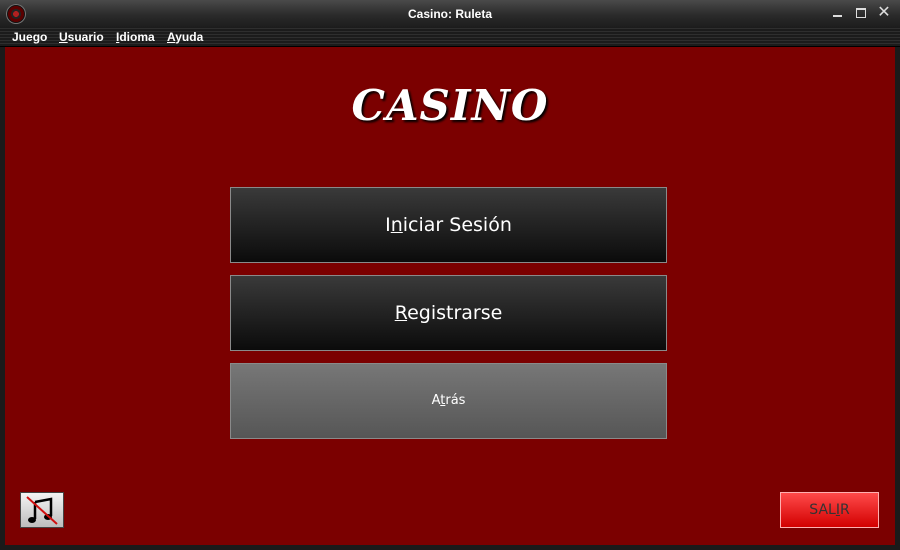  I want to click on menu-ayuda-mnemonic: A, so click(171, 37).